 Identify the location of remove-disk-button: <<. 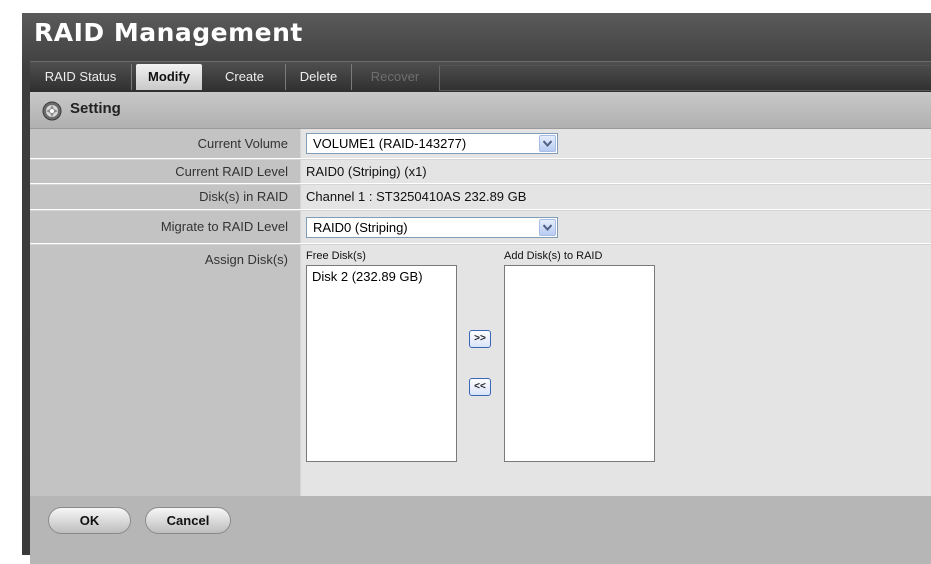
(480, 387).